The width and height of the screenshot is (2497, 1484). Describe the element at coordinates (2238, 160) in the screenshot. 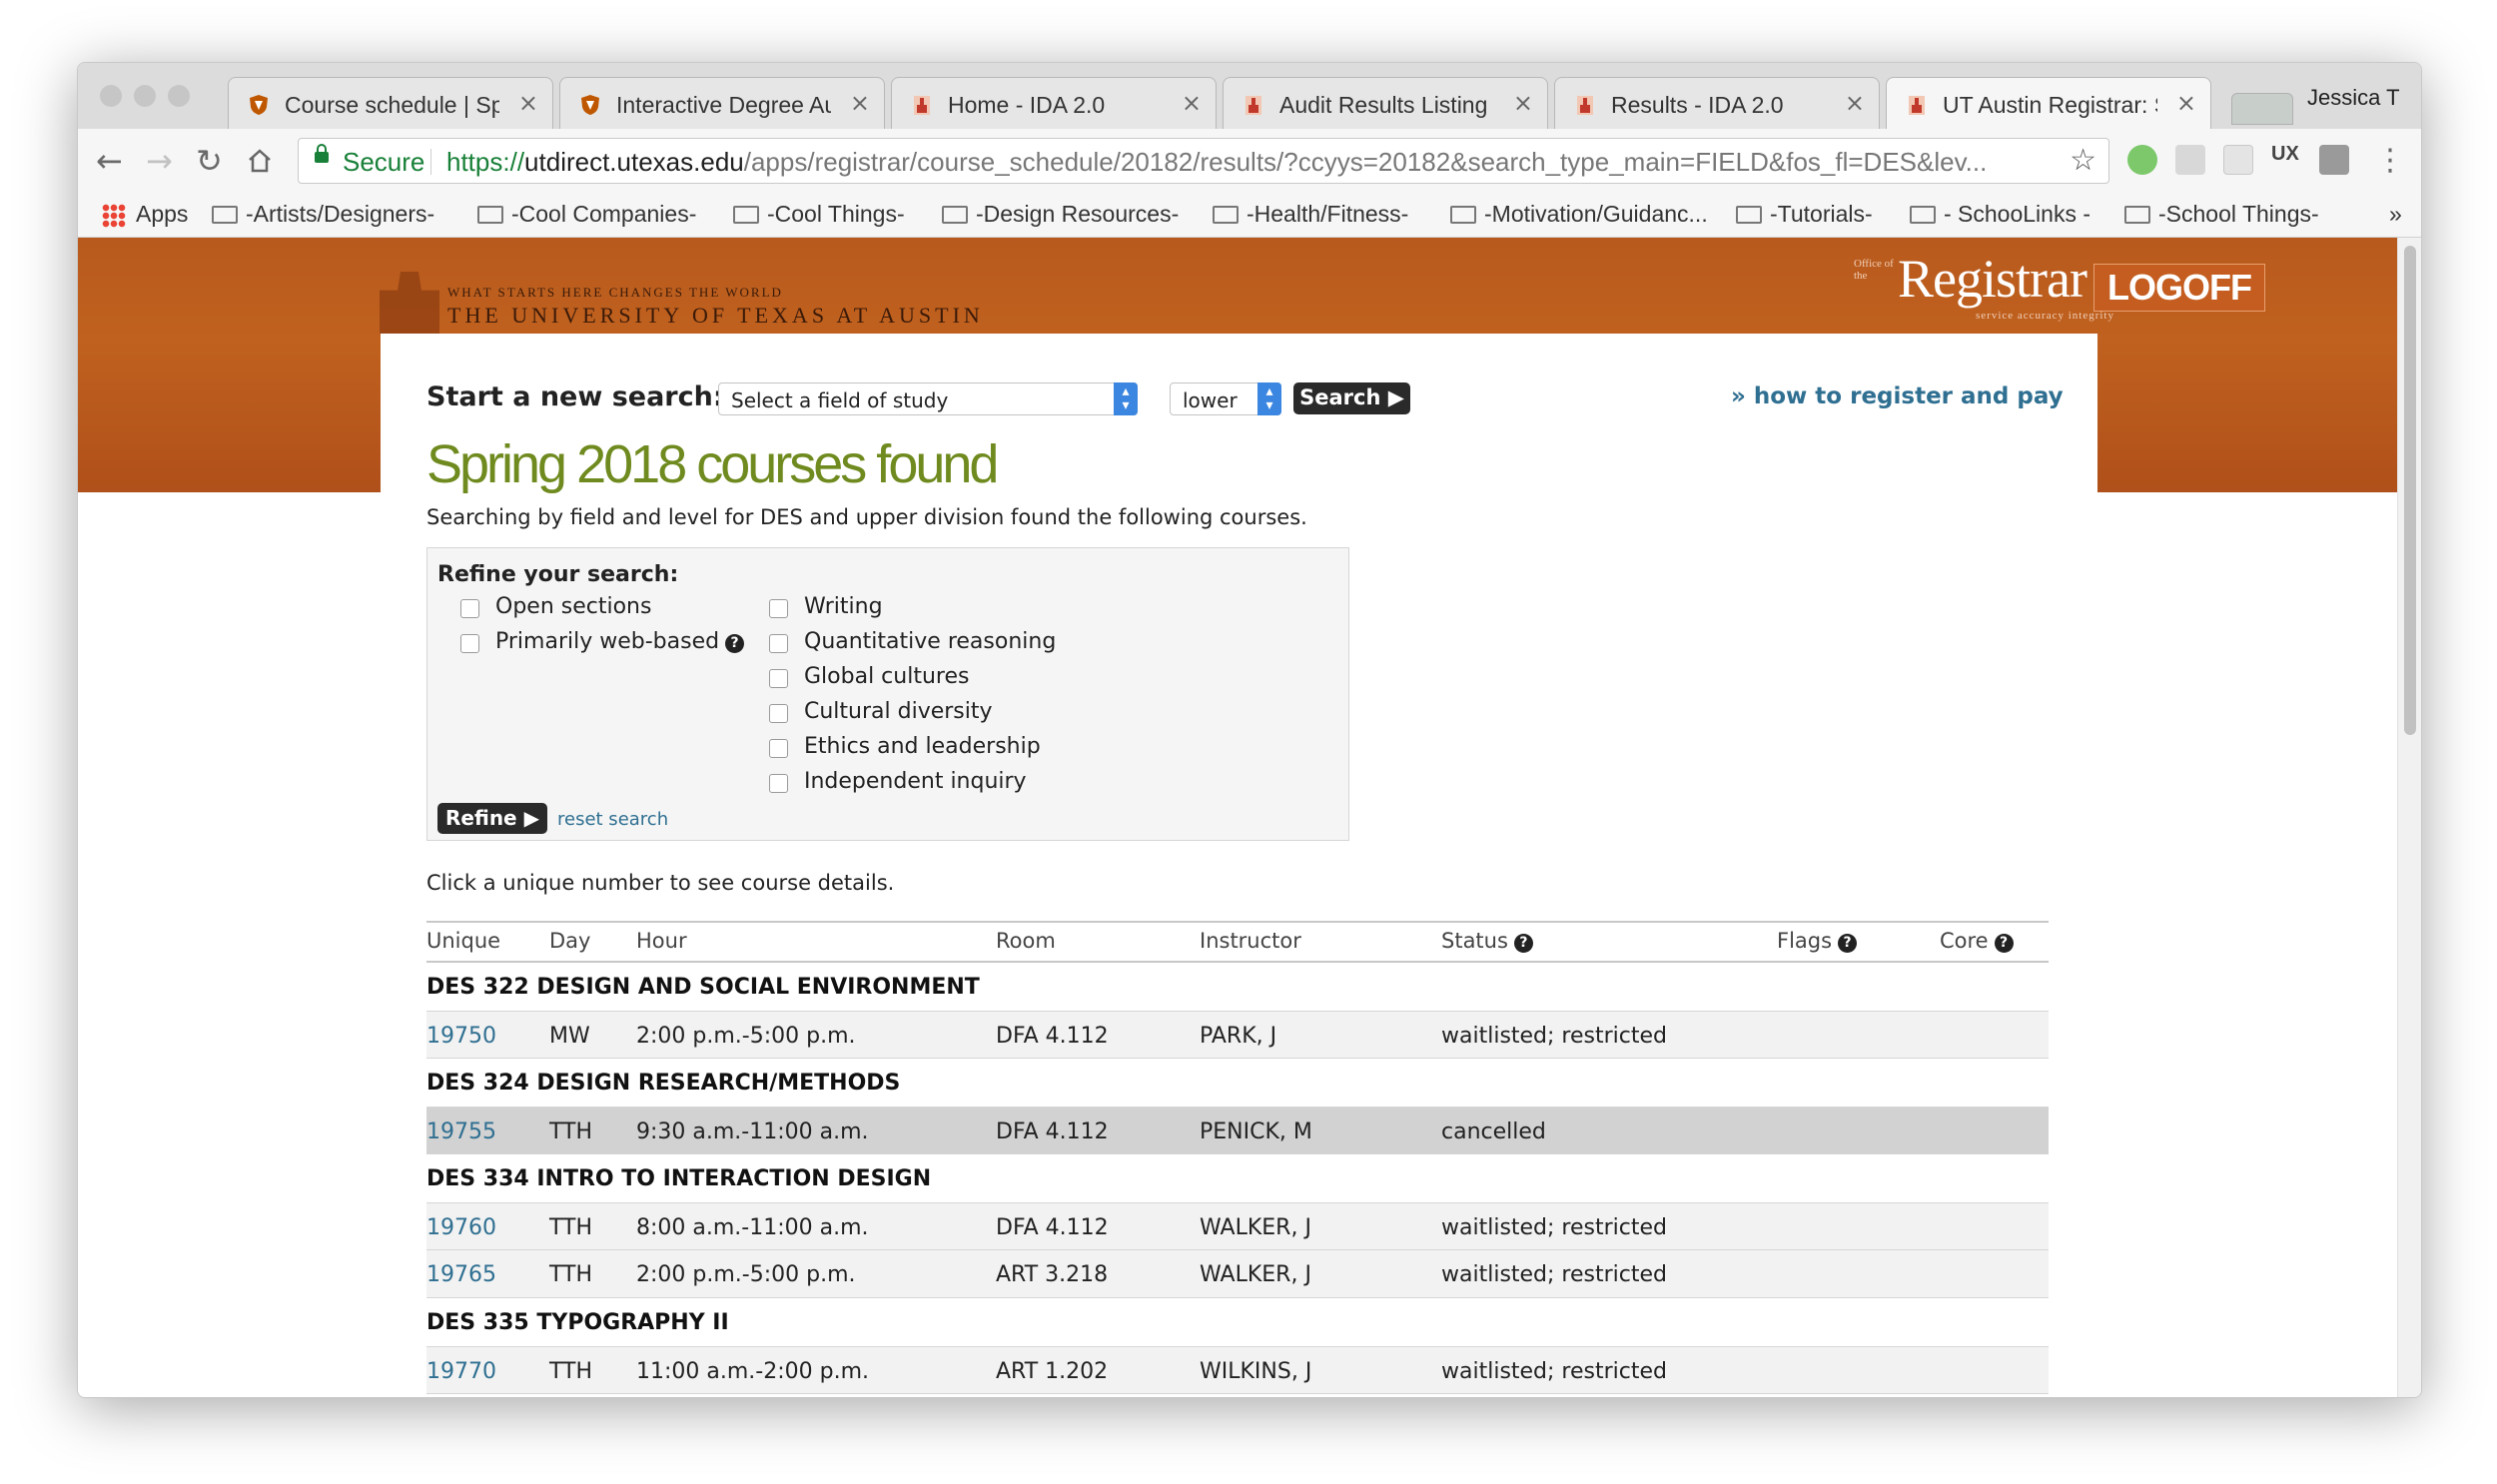

I see `extension-grid-icon` at that location.